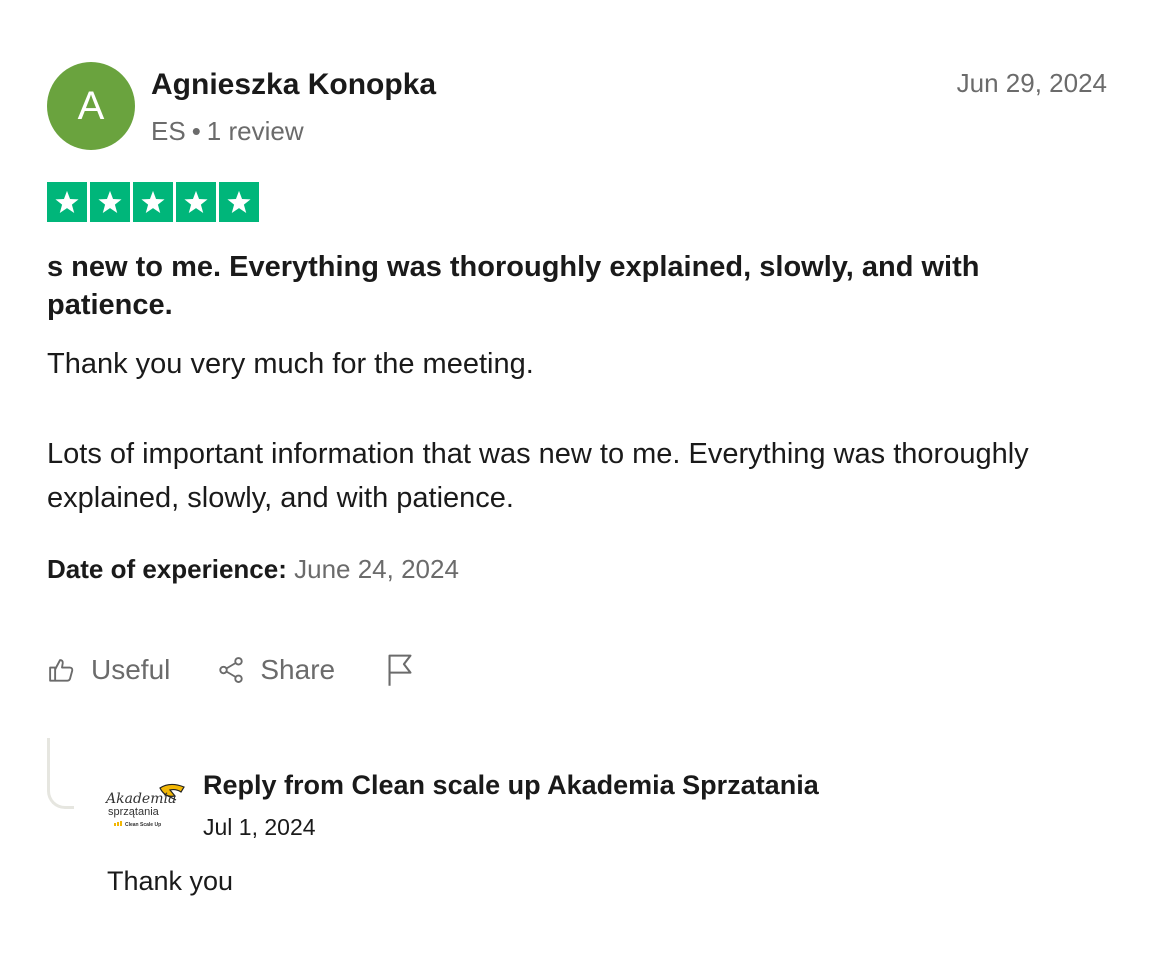 The image size is (1176, 964). What do you see at coordinates (255, 131) in the screenshot?
I see `review-count: 1 review` at bounding box center [255, 131].